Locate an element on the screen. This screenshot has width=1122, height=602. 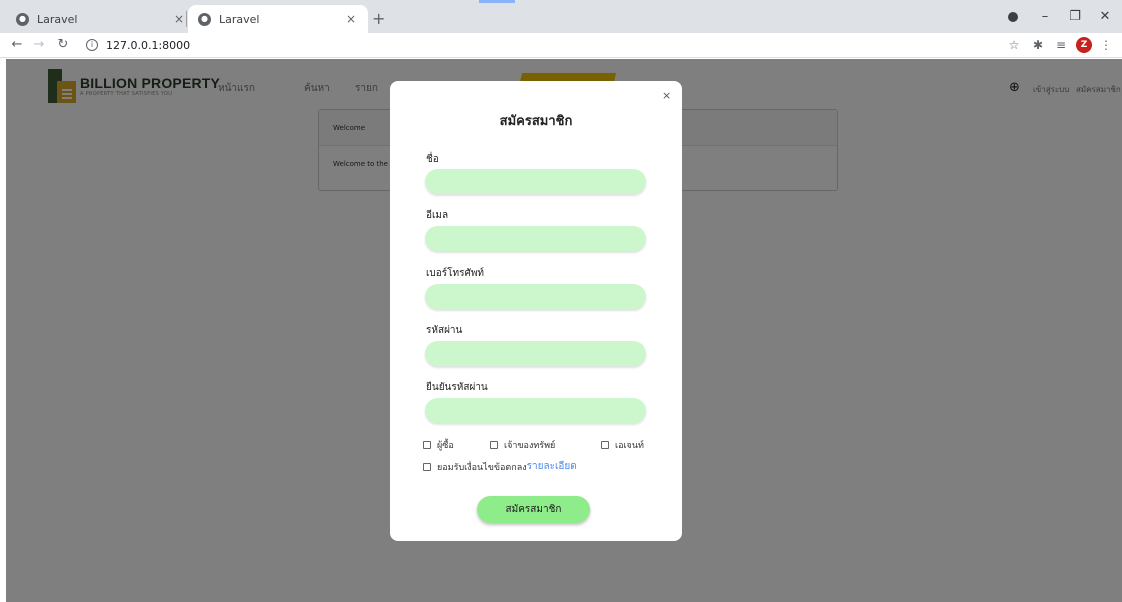
terms-label: ยอมรับเงื่อนไขข้อตกลง is located at coordinates (482, 467).